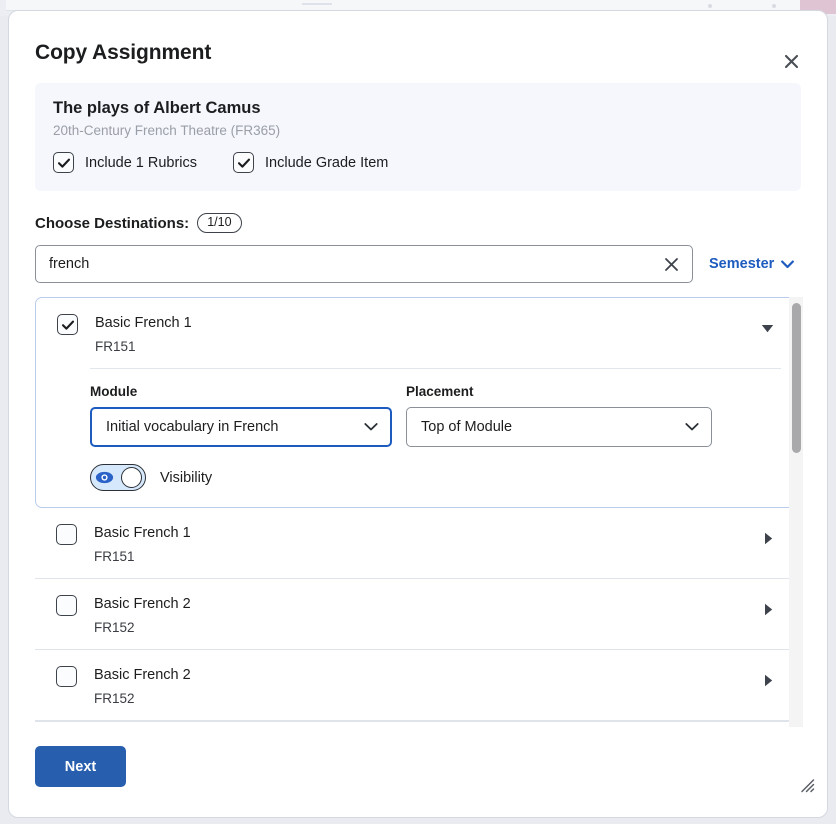 This screenshot has width=836, height=824. What do you see at coordinates (317, 4) in the screenshot?
I see `background-tab-indicator` at bounding box center [317, 4].